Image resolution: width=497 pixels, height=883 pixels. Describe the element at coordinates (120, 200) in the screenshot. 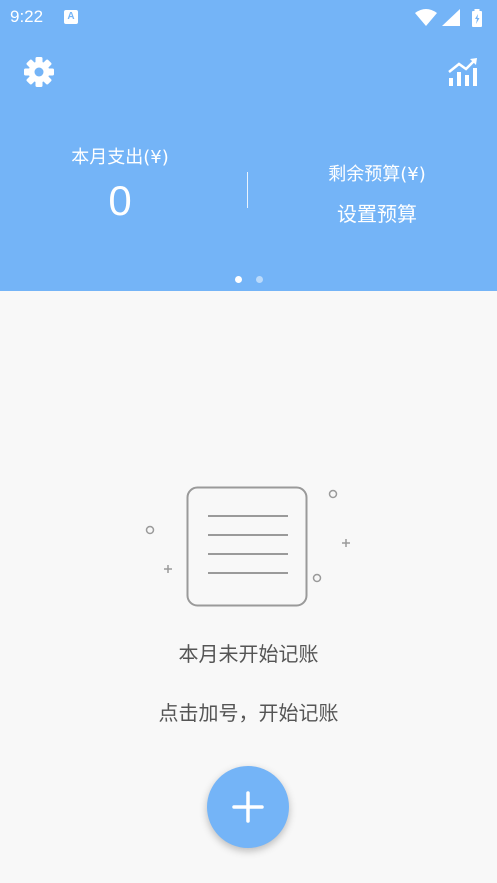

I see `monthly-expense-value: 0` at that location.